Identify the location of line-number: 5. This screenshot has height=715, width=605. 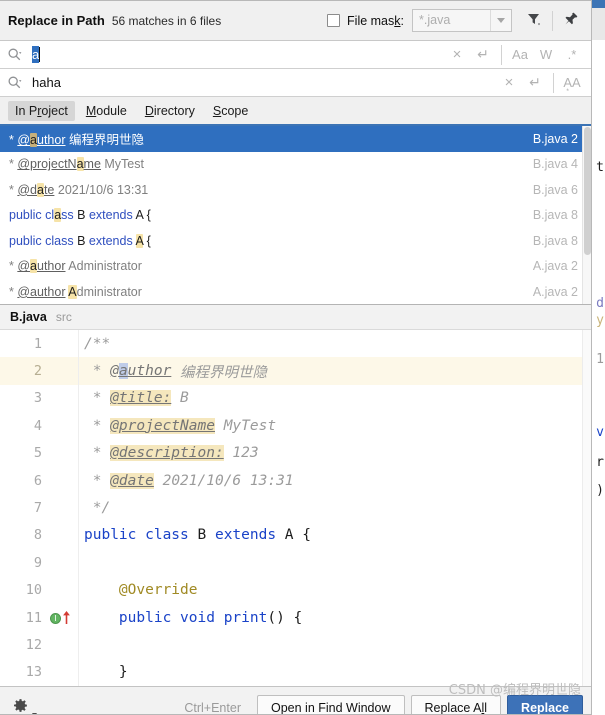
(37, 453).